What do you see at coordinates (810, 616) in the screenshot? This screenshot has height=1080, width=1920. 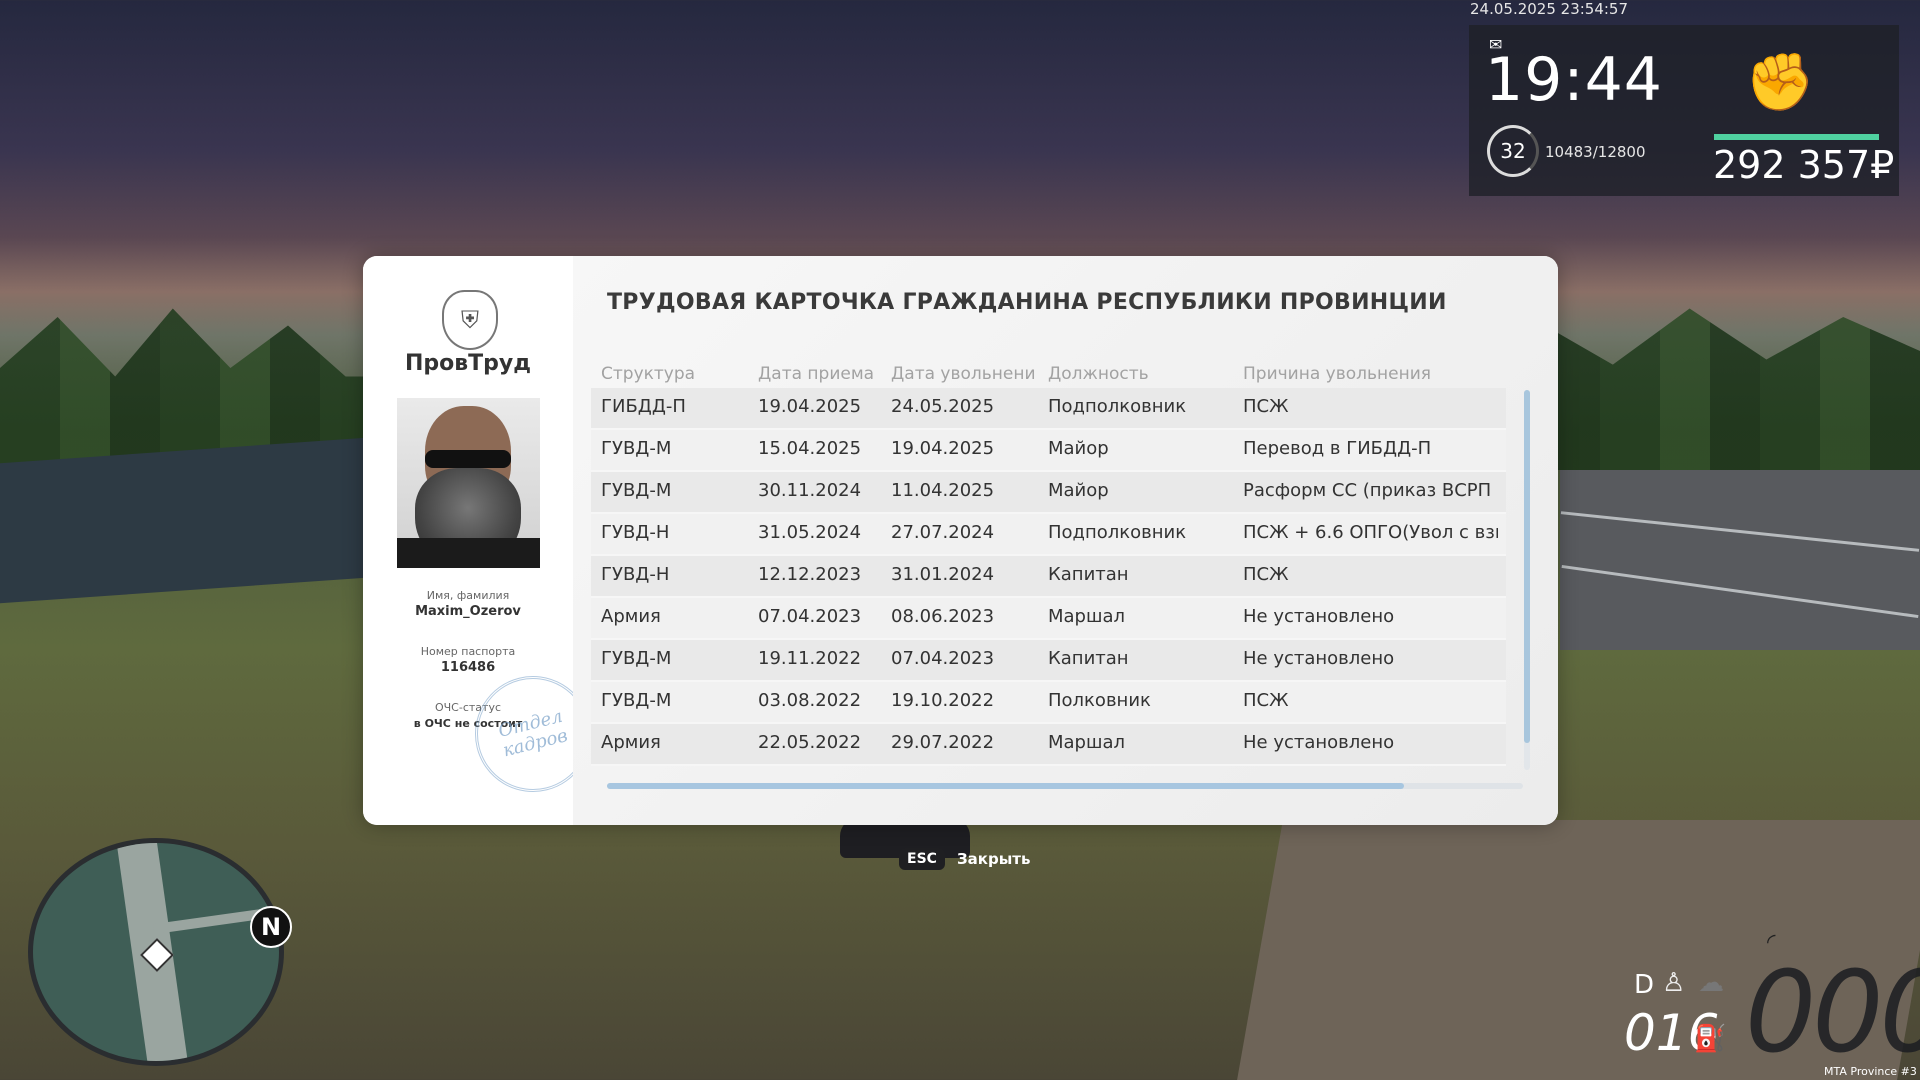 I see `cell-hire-date: 07.04.2023` at bounding box center [810, 616].